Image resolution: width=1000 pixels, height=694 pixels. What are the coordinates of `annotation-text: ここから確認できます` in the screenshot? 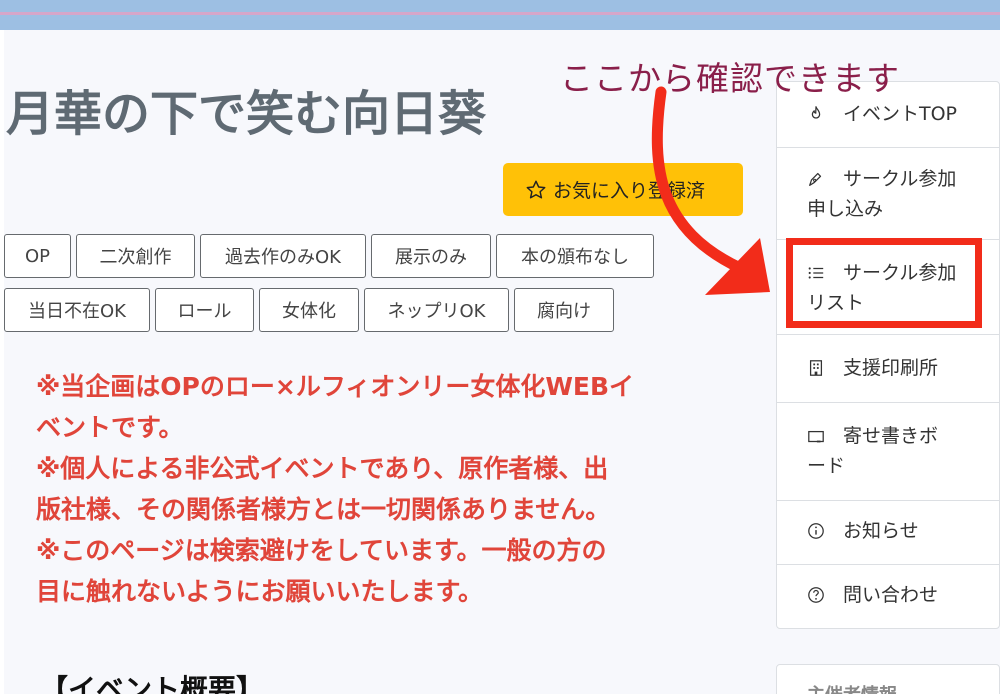 It's located at (730, 78).